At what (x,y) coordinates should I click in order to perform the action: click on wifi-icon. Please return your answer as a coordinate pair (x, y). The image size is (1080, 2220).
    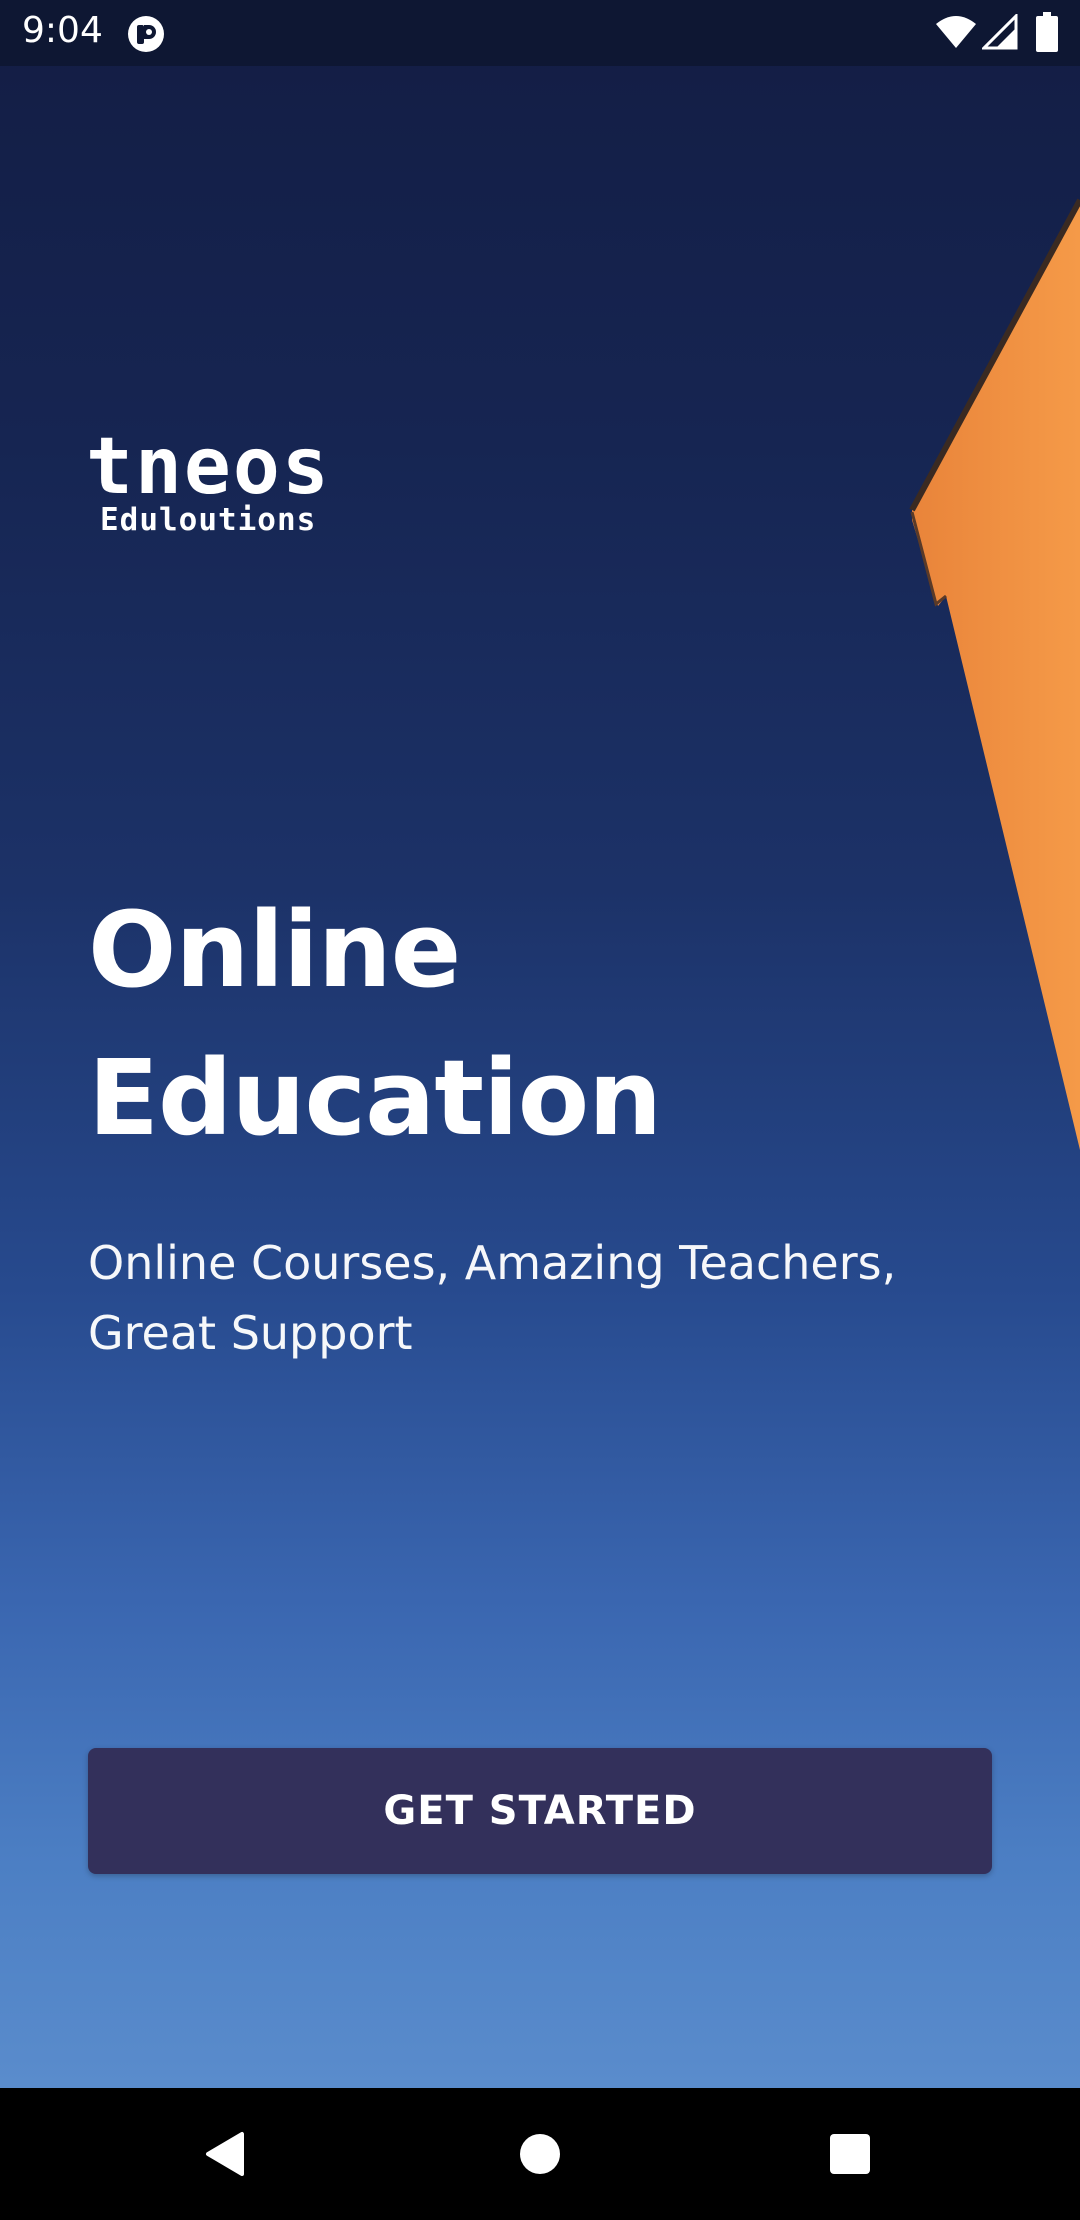
    Looking at the image, I should click on (956, 32).